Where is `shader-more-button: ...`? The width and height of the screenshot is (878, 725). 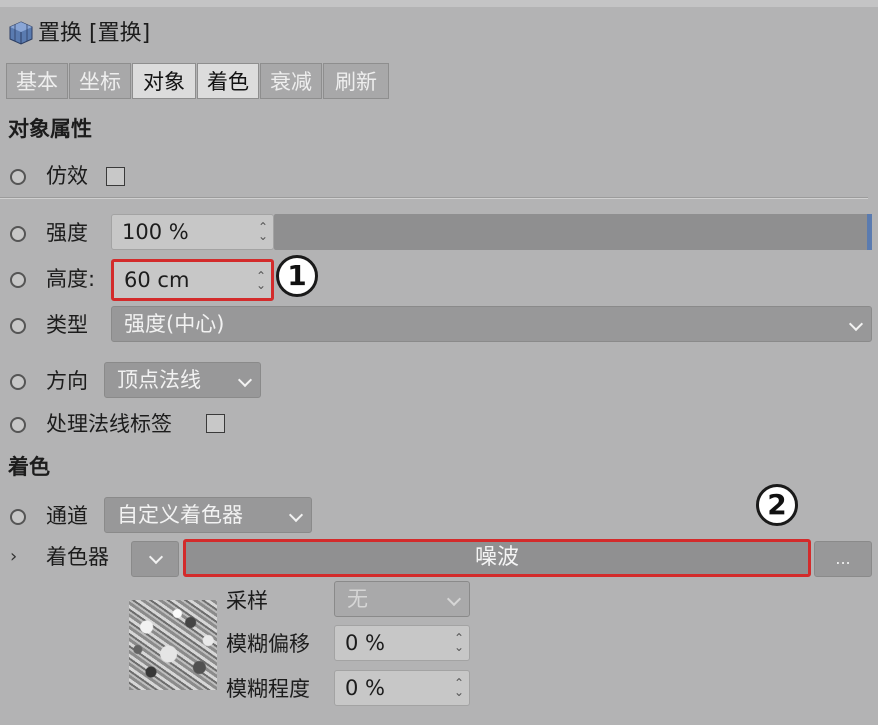
shader-more-button: ... is located at coordinates (843, 559).